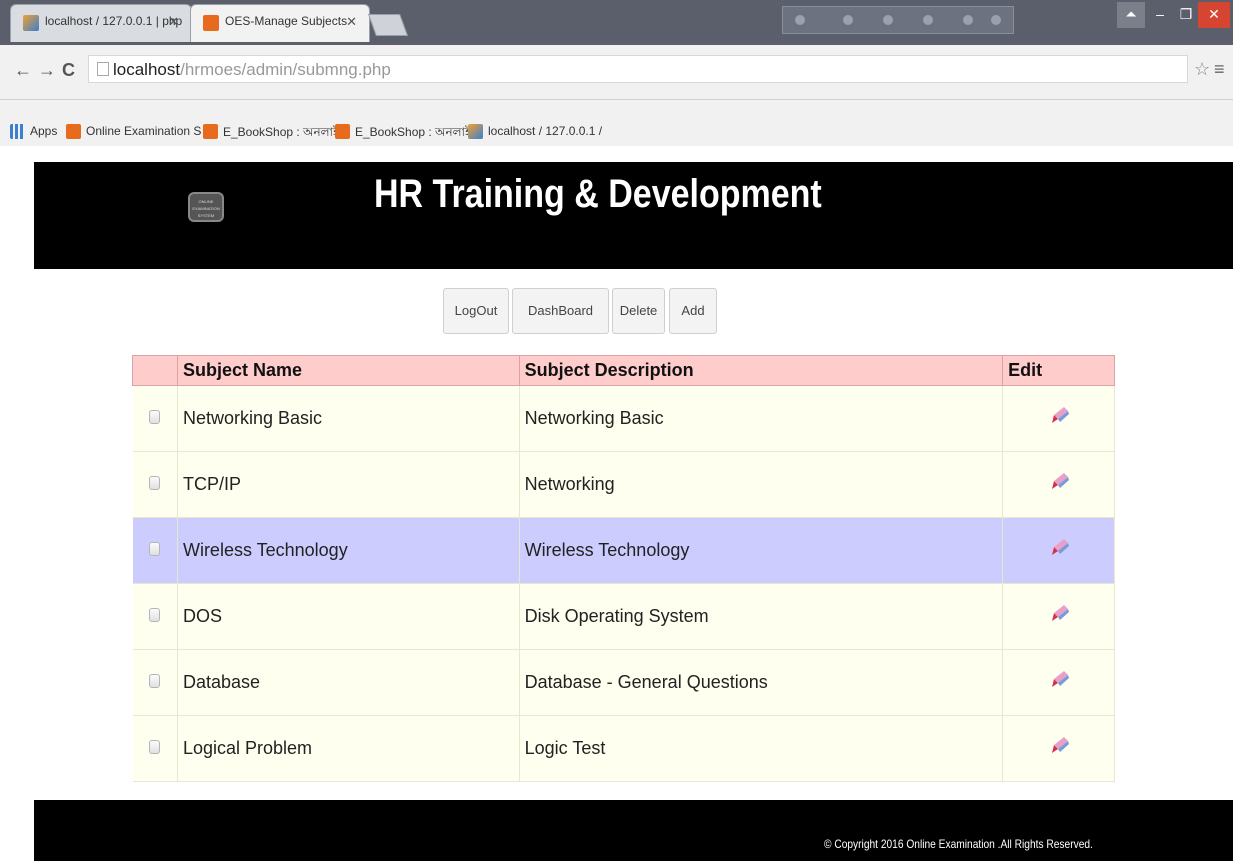 This screenshot has height=861, width=1233. Describe the element at coordinates (1160, 15) in the screenshot. I see `minimize-button: –` at that location.